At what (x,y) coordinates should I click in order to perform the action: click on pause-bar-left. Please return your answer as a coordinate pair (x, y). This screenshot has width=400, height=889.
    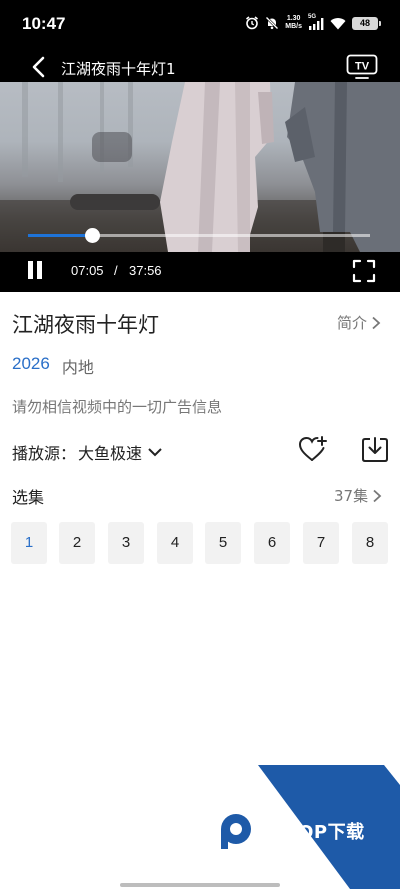
    Looking at the image, I should click on (30, 270).